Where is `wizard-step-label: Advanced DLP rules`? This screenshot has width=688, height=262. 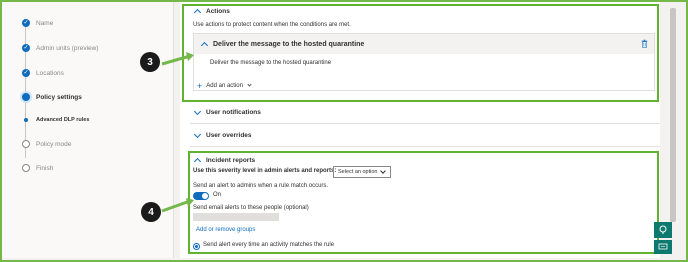 wizard-step-label: Advanced DLP rules is located at coordinates (63, 120).